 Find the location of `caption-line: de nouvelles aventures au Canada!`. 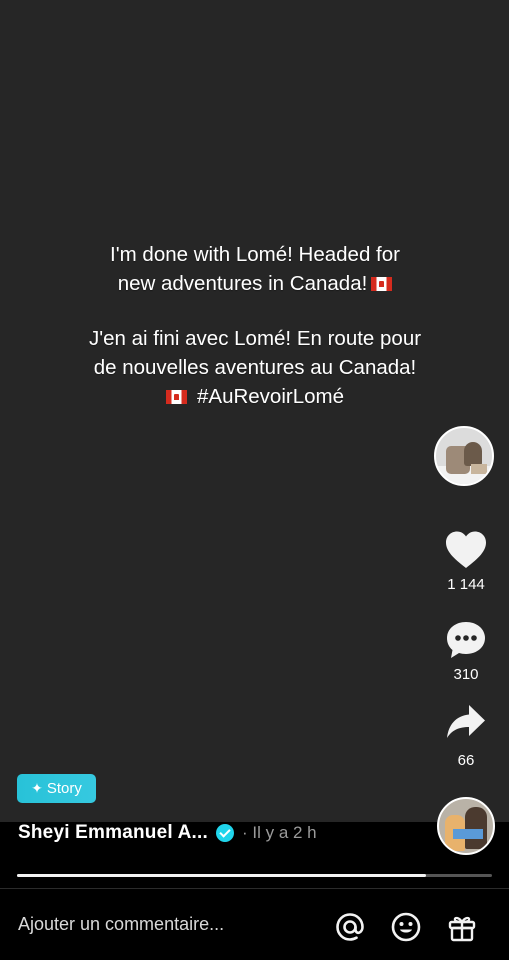

caption-line: de nouvelles aventures au Canada! is located at coordinates (255, 367).